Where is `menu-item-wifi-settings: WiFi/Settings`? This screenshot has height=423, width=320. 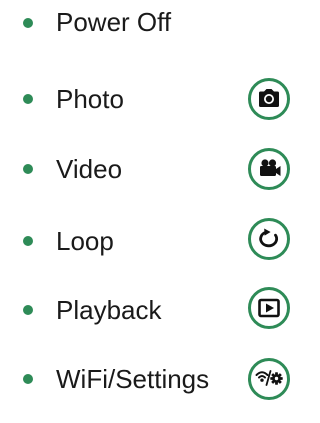 menu-item-wifi-settings: WiFi/Settings is located at coordinates (150, 378).